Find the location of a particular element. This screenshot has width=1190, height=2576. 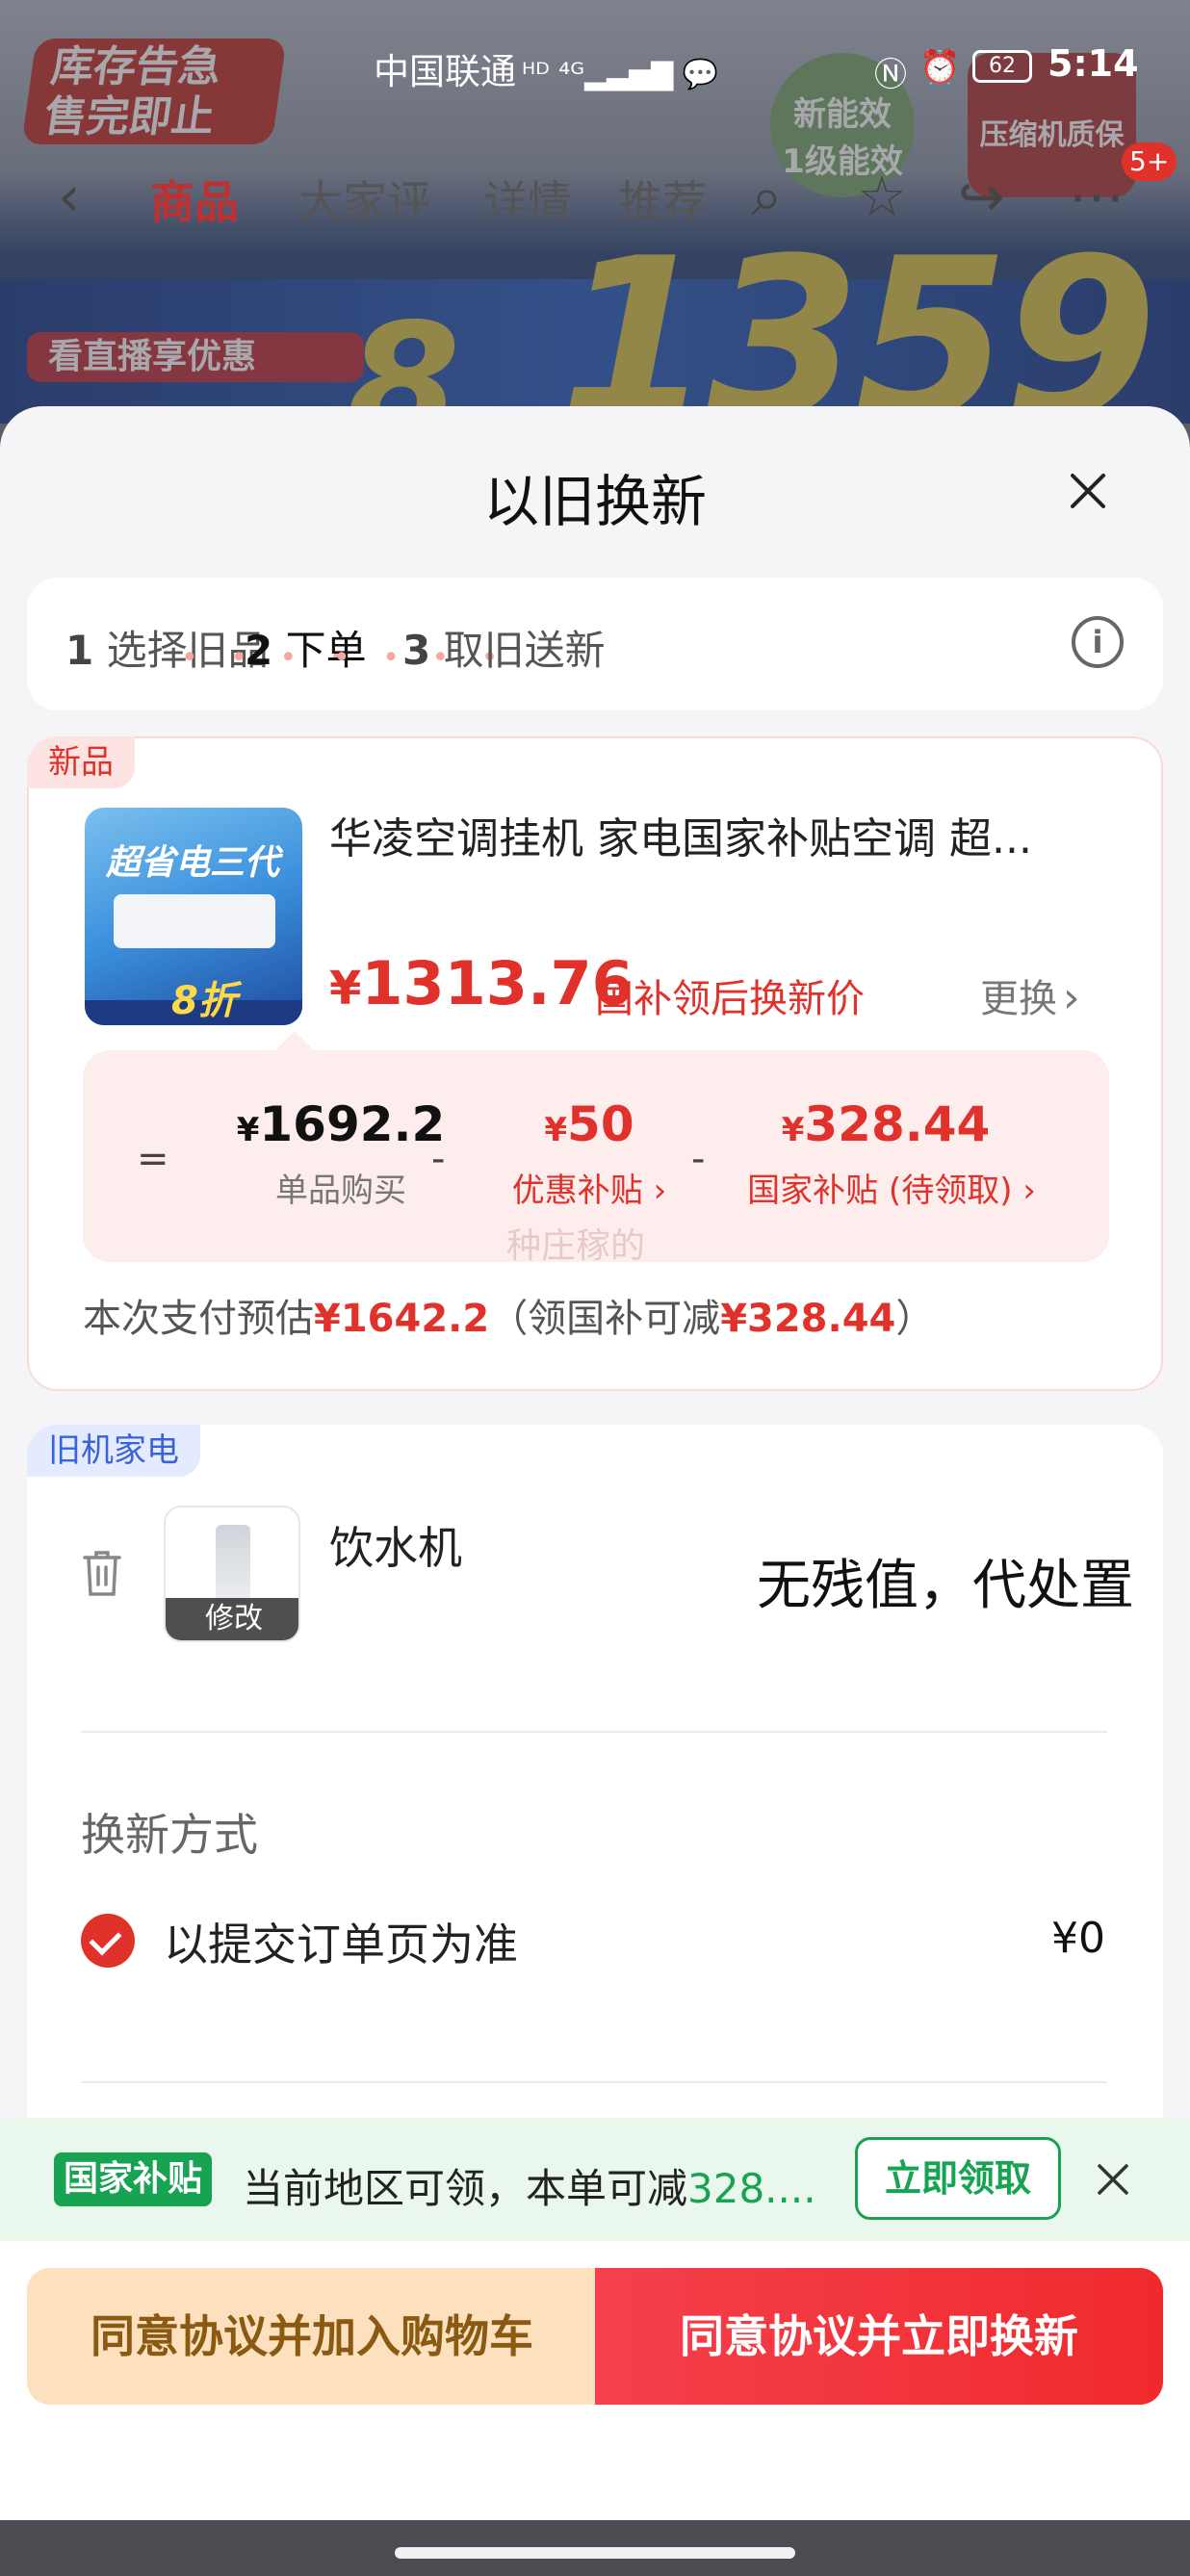

payment-estimate: 本次支付预估¥1642.2（领国补可减¥328.44） is located at coordinates (509, 1319).